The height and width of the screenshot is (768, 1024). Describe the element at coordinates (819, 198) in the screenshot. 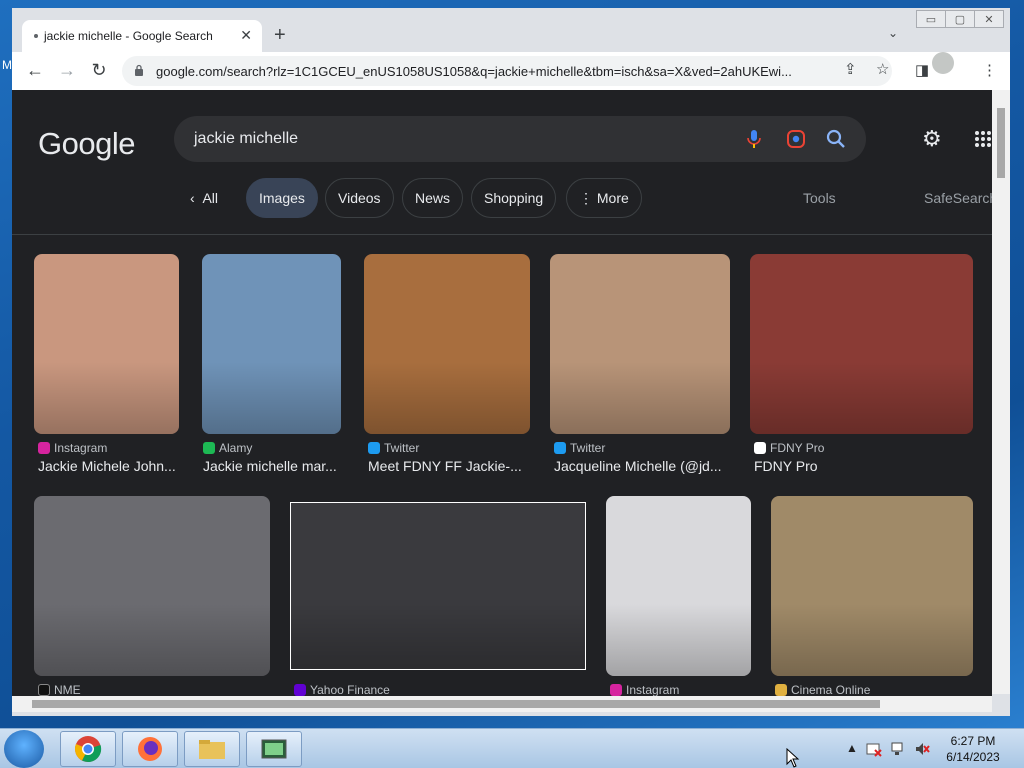

I see `tools-button: Tools` at that location.